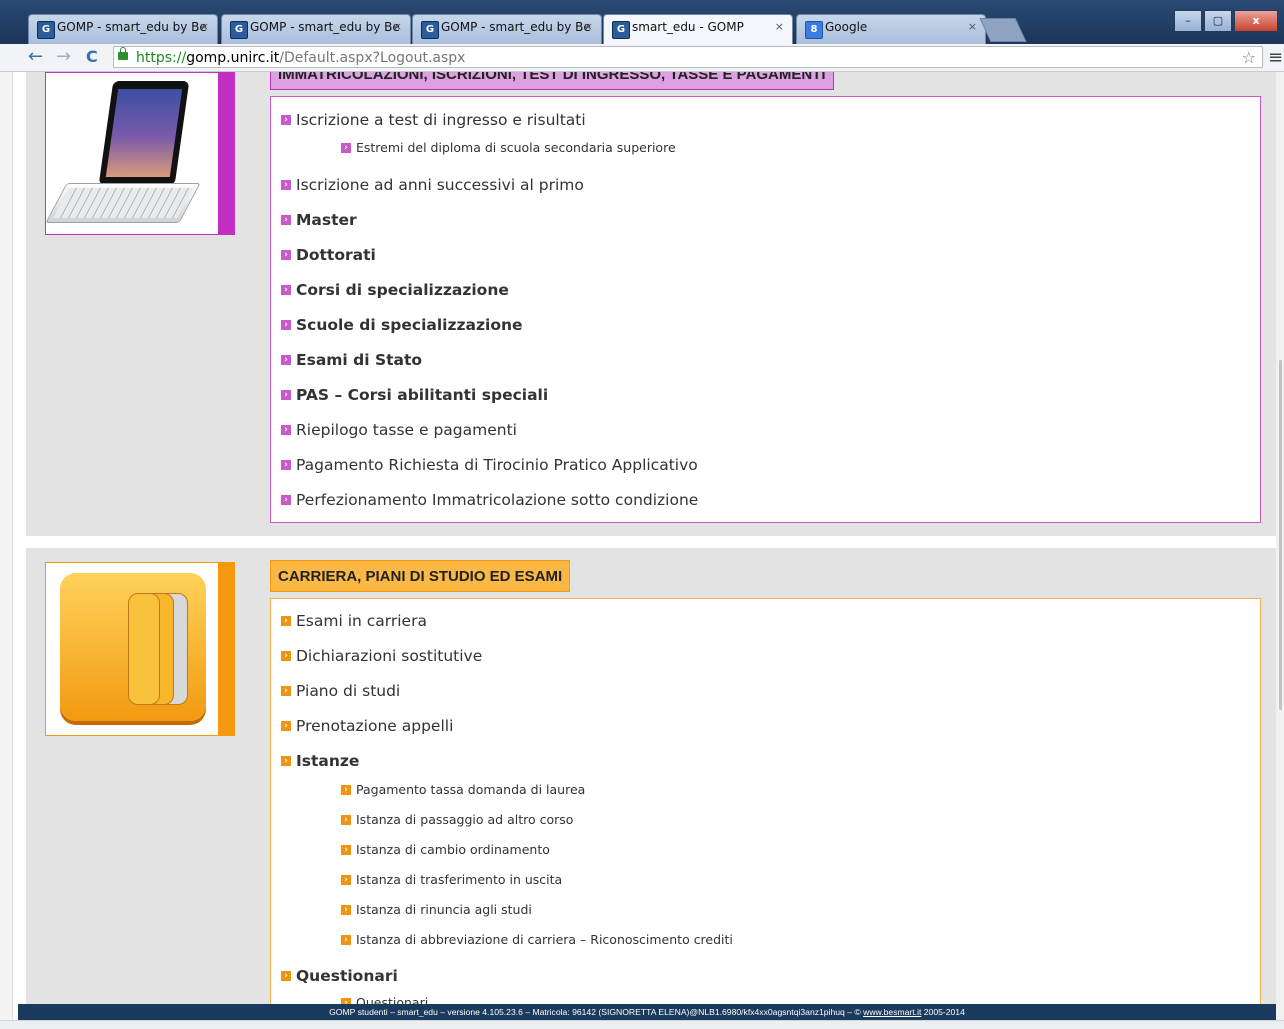 Image resolution: width=1284 pixels, height=1029 pixels. What do you see at coordinates (846, 27) in the screenshot?
I see `tab-title: Google` at bounding box center [846, 27].